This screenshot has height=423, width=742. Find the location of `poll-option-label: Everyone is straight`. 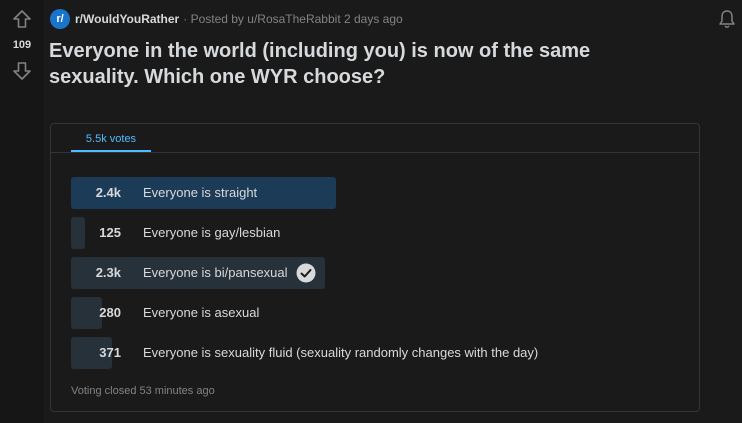

poll-option-label: Everyone is straight is located at coordinates (200, 192).